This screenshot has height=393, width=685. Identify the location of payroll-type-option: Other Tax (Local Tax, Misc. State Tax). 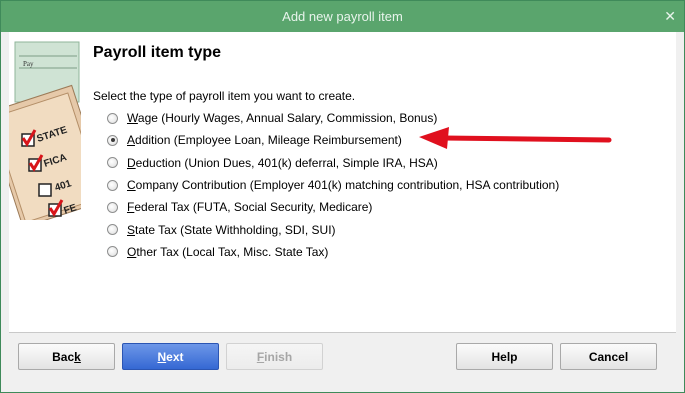
(333, 252).